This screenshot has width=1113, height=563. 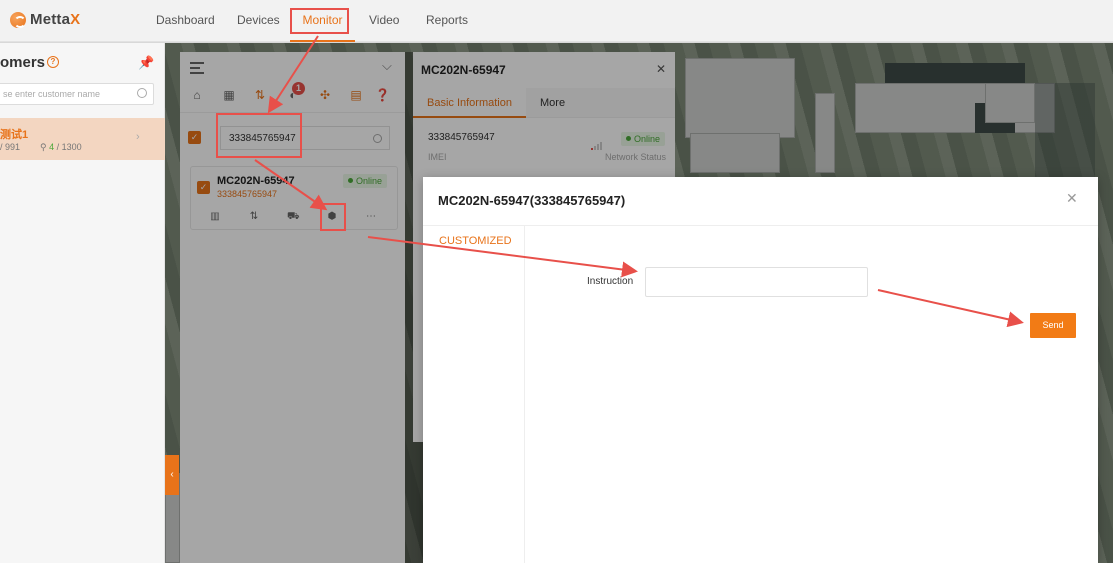 I want to click on nav-devices: Devices, so click(x=258, y=21).